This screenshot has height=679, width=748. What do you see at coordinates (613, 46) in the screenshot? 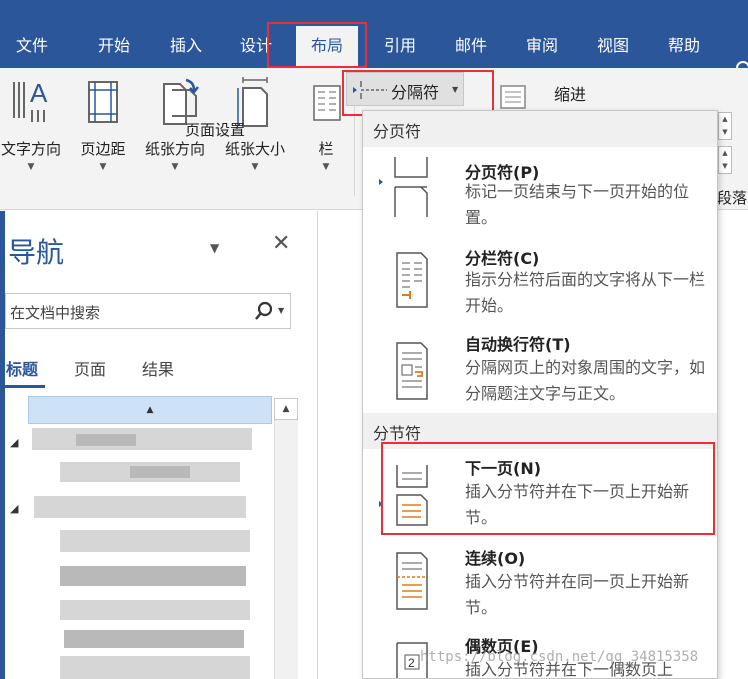
I see `tab-view: 视图` at bounding box center [613, 46].